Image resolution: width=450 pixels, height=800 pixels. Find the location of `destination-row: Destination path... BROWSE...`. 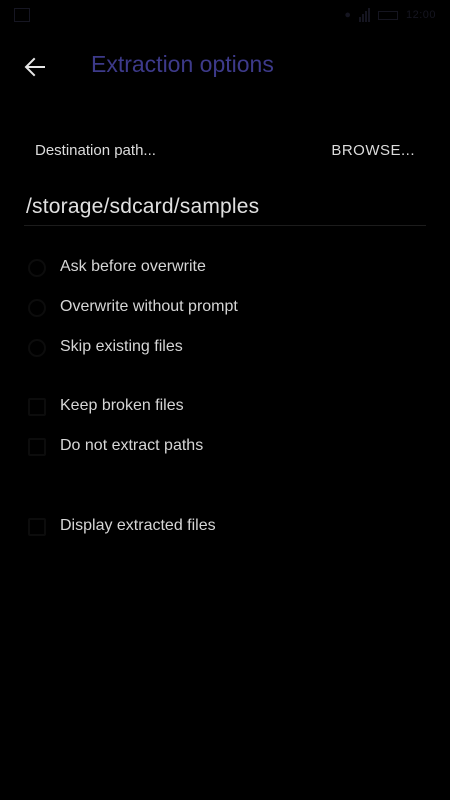

destination-row: Destination path... BROWSE... is located at coordinates (225, 151).